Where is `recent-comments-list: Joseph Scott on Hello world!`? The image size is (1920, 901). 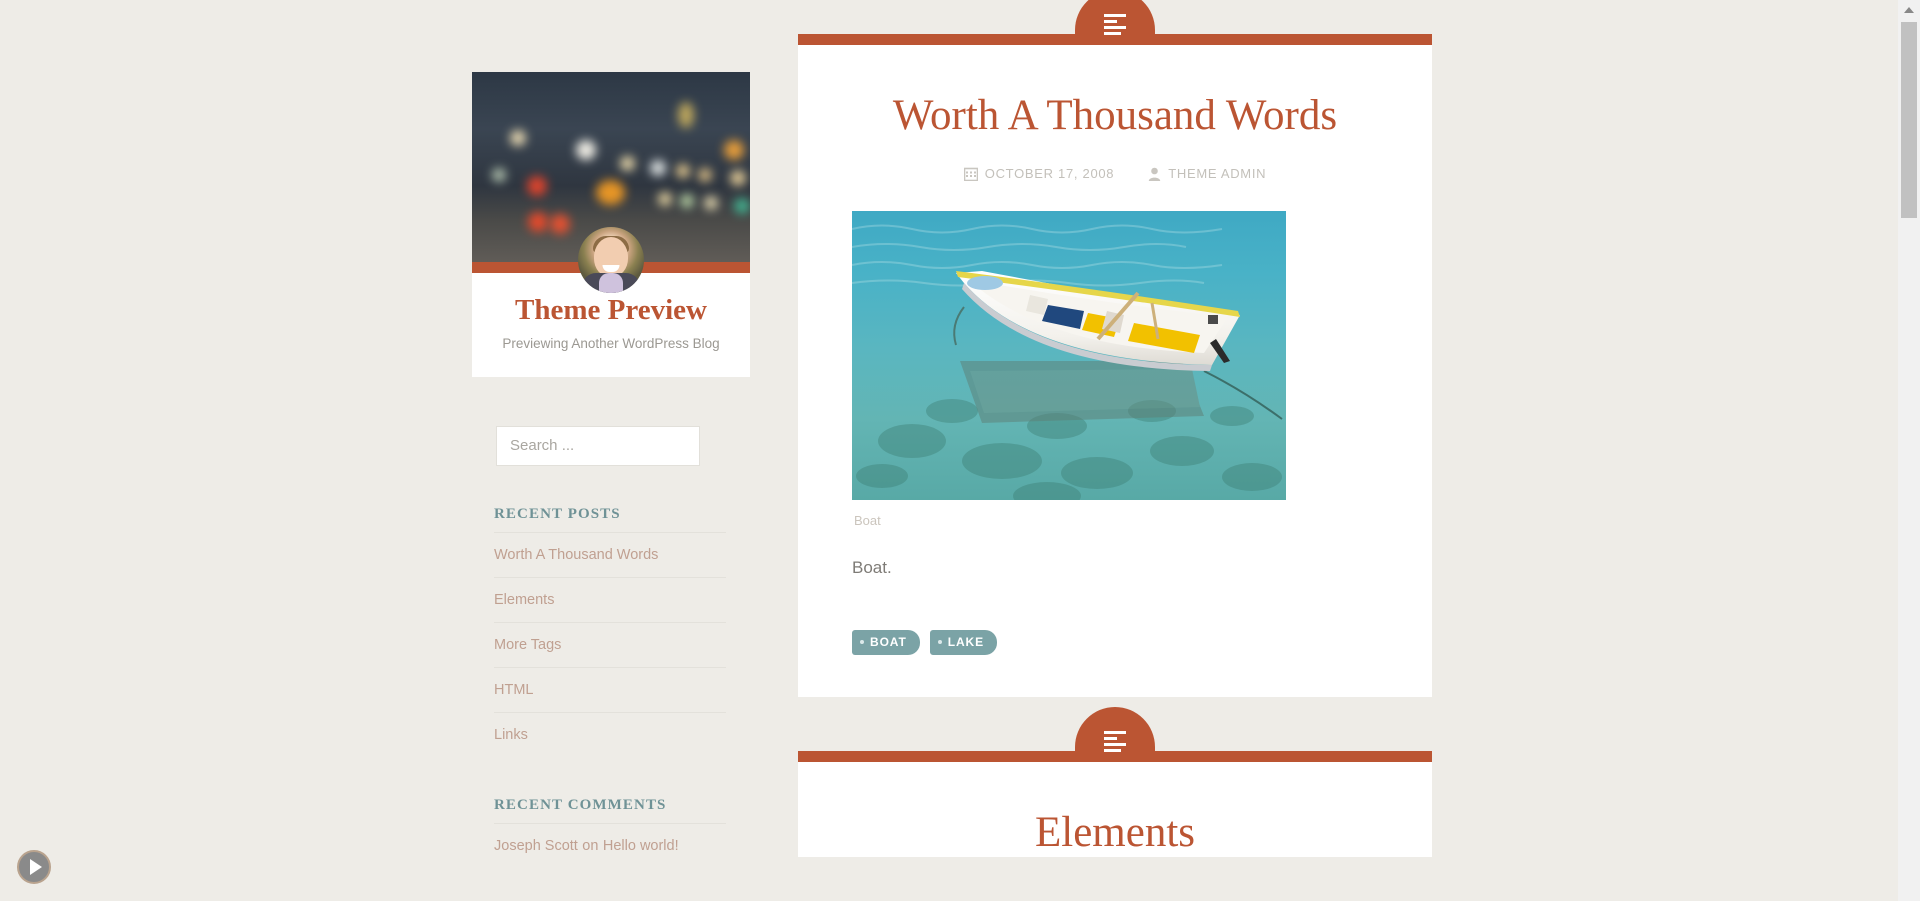
recent-comments-list: Joseph Scott on Hello world! is located at coordinates (610, 845).